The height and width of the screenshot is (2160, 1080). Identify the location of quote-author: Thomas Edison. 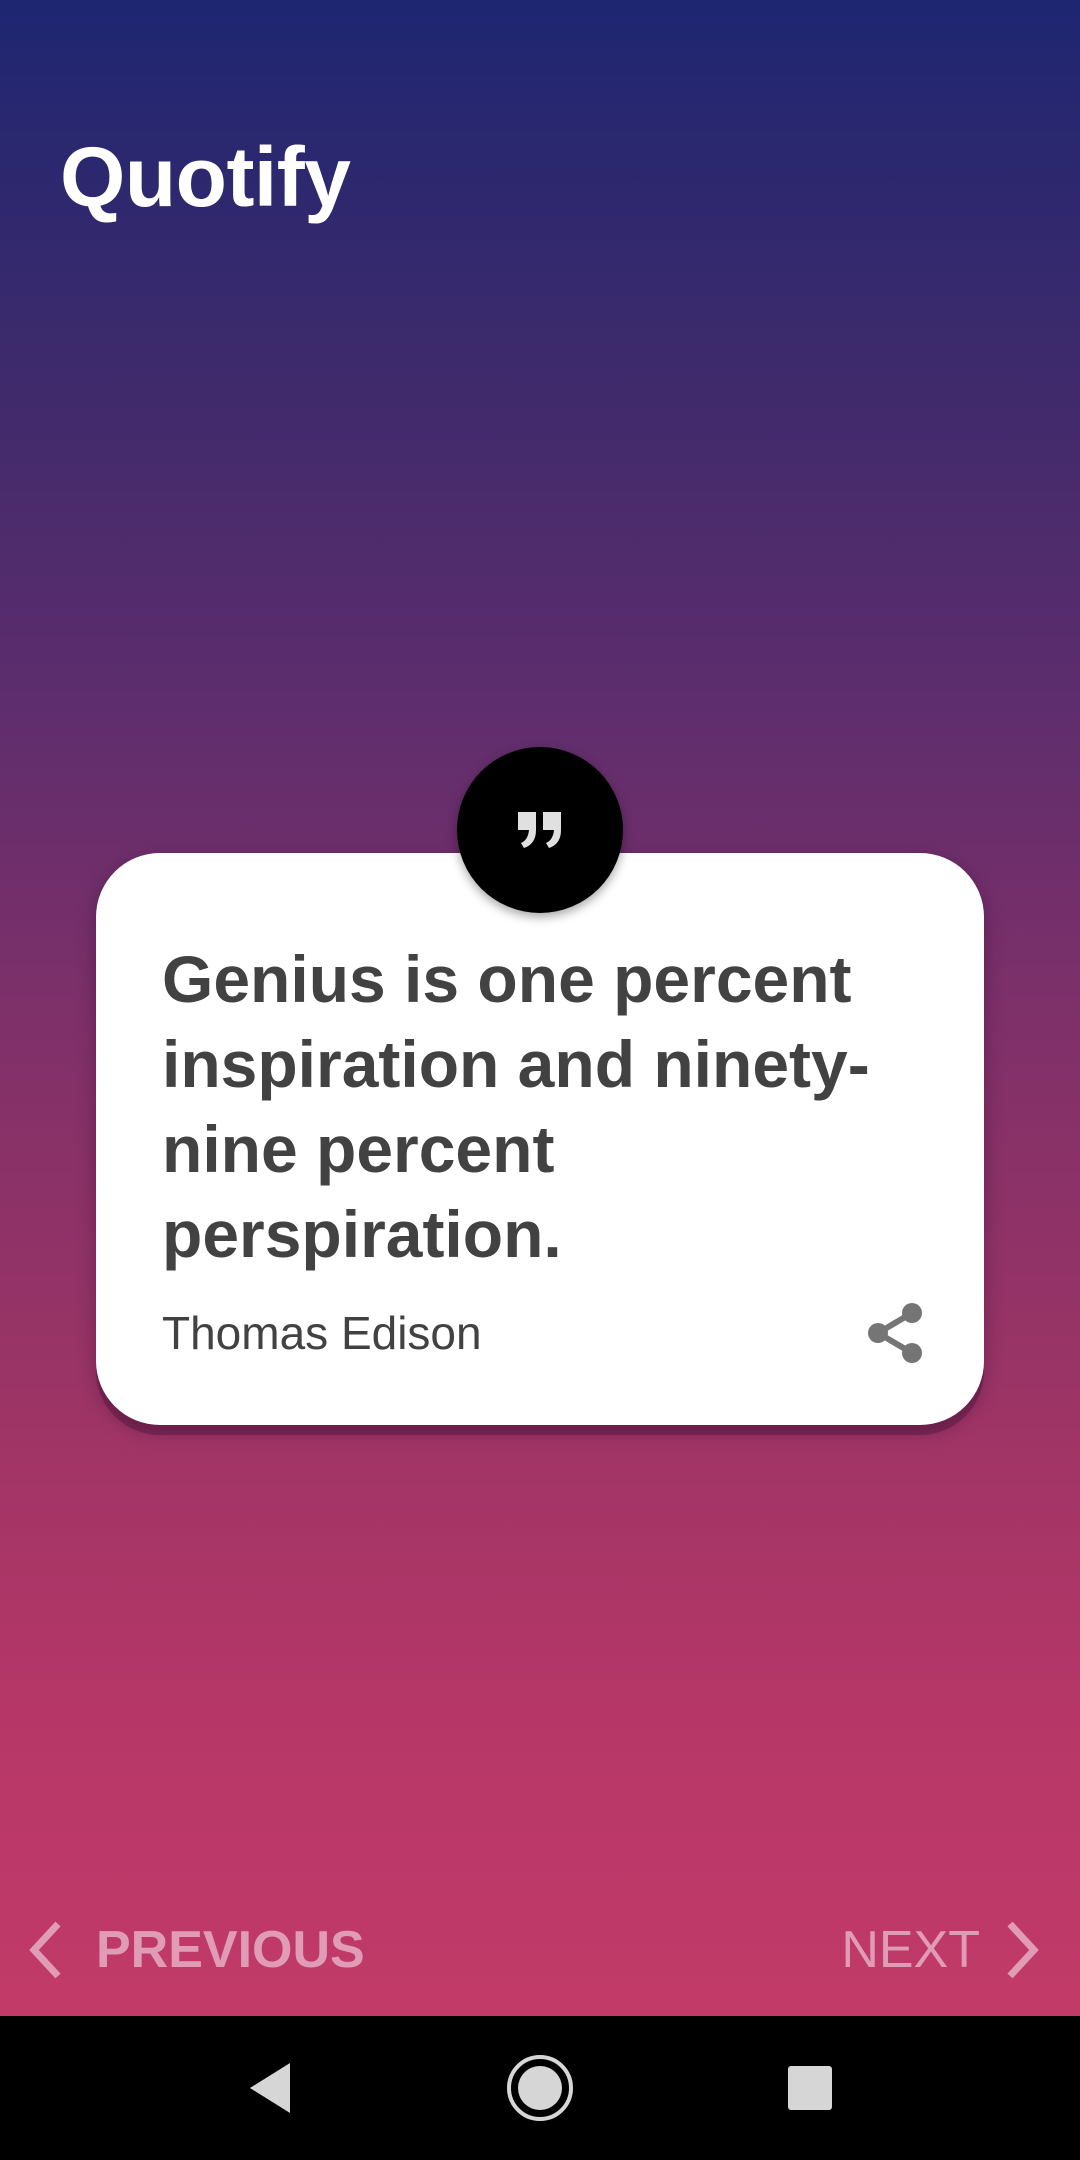
(322, 1333).